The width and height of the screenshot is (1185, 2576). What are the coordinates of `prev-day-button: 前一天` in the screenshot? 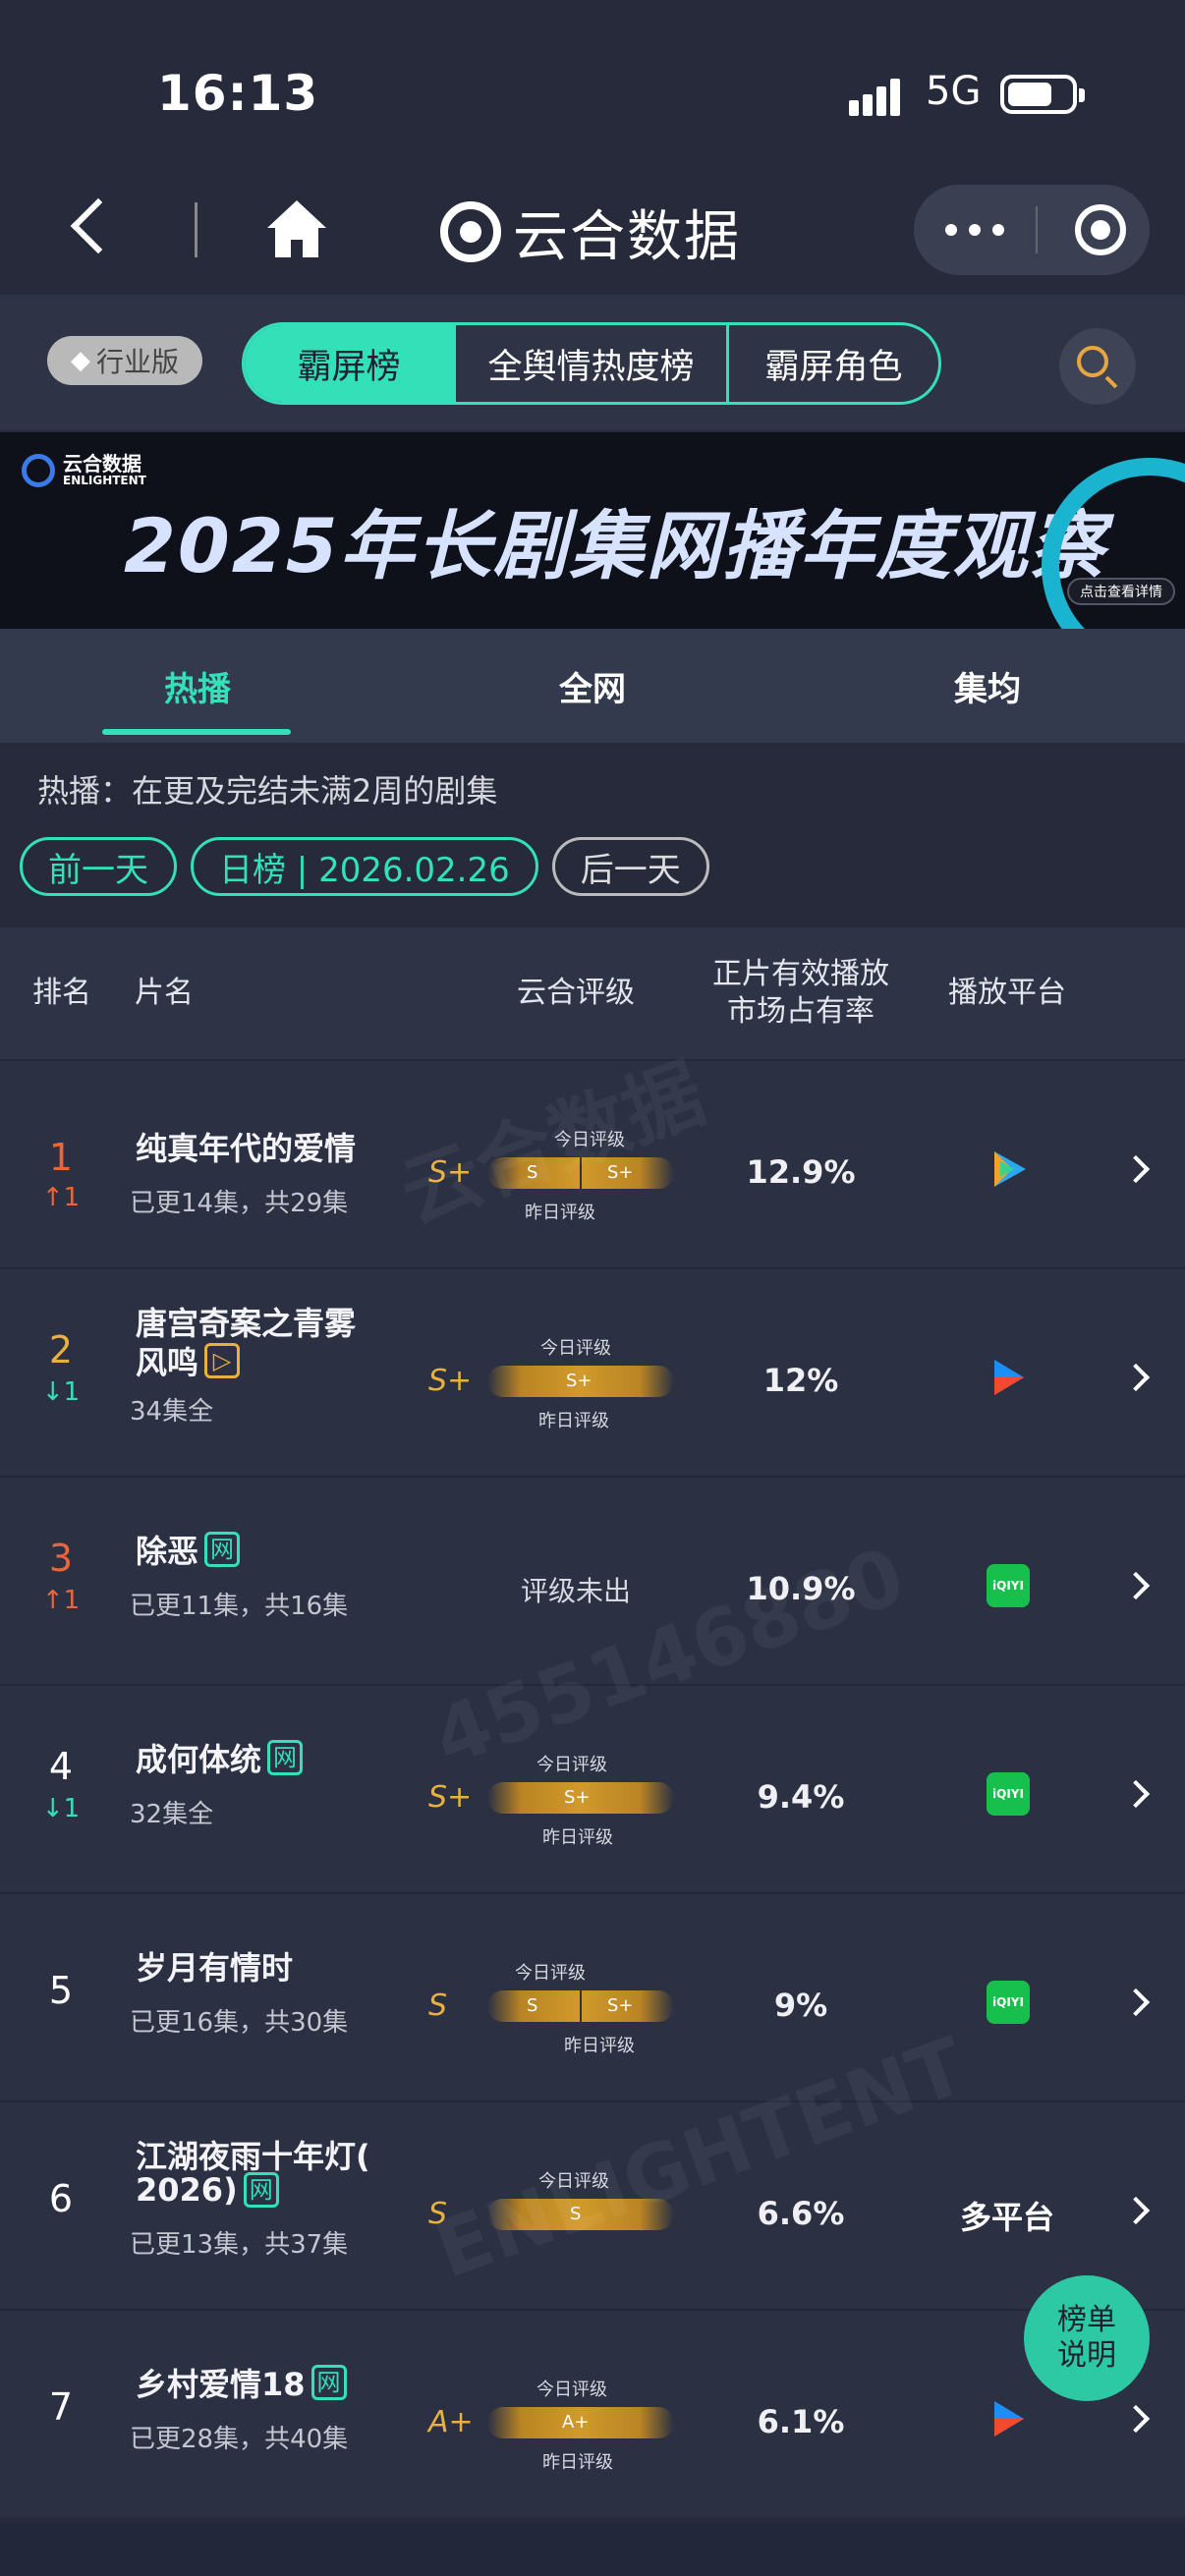 It's located at (99, 866).